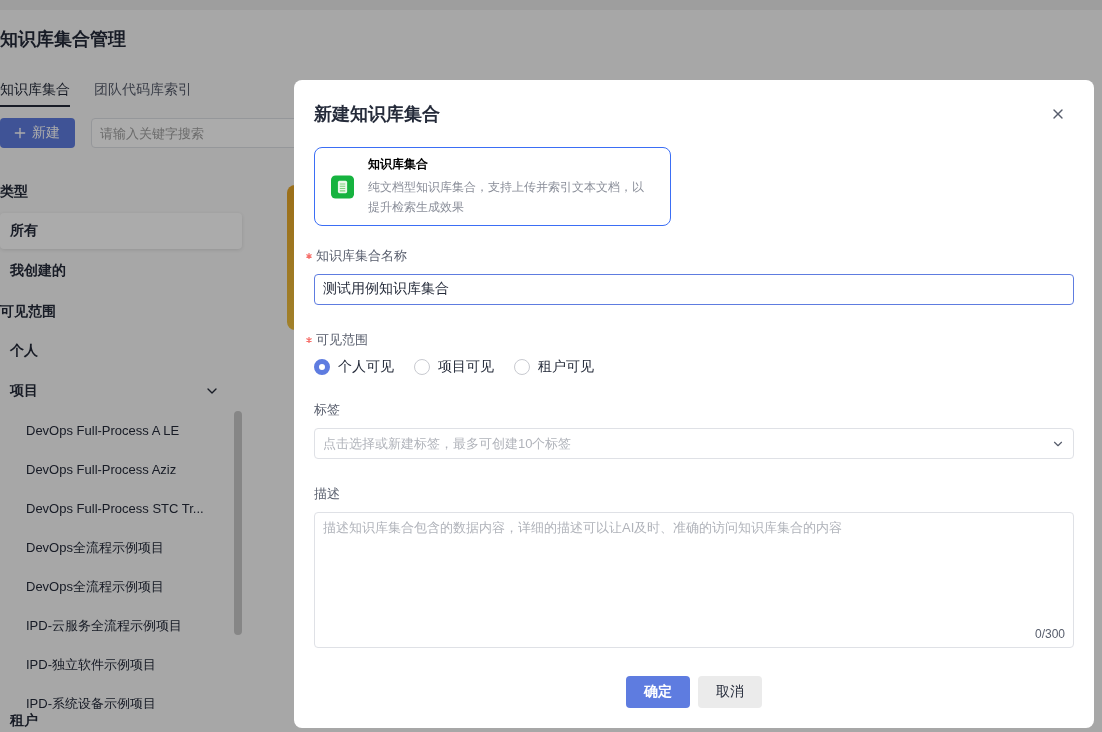  What do you see at coordinates (366, 366) in the screenshot?
I see `option-label: 个人可见` at bounding box center [366, 366].